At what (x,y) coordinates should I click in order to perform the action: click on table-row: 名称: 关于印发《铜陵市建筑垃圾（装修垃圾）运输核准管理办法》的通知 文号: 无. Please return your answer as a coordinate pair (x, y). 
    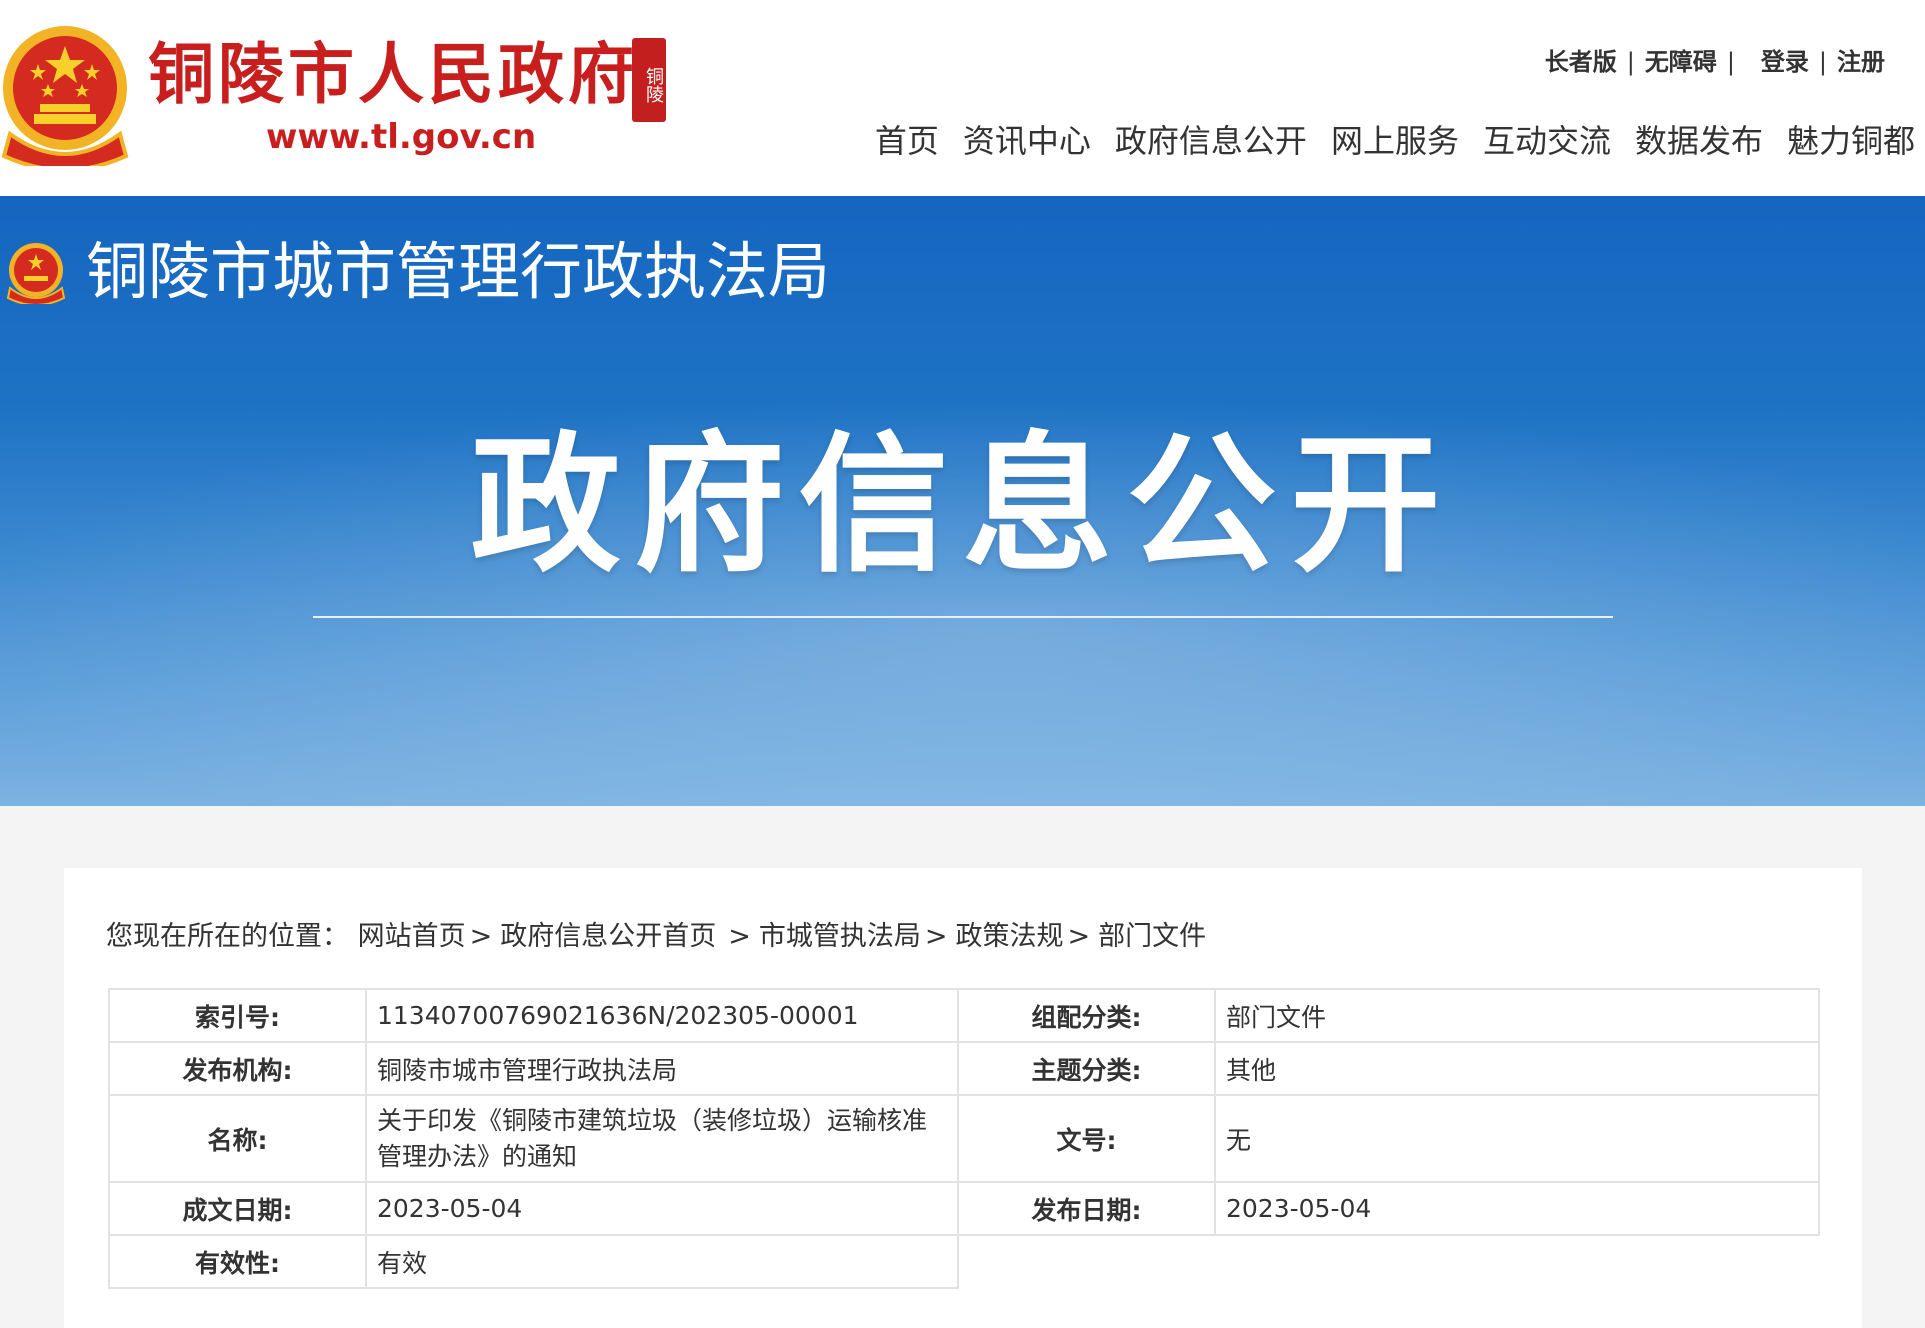
    Looking at the image, I should click on (964, 1138).